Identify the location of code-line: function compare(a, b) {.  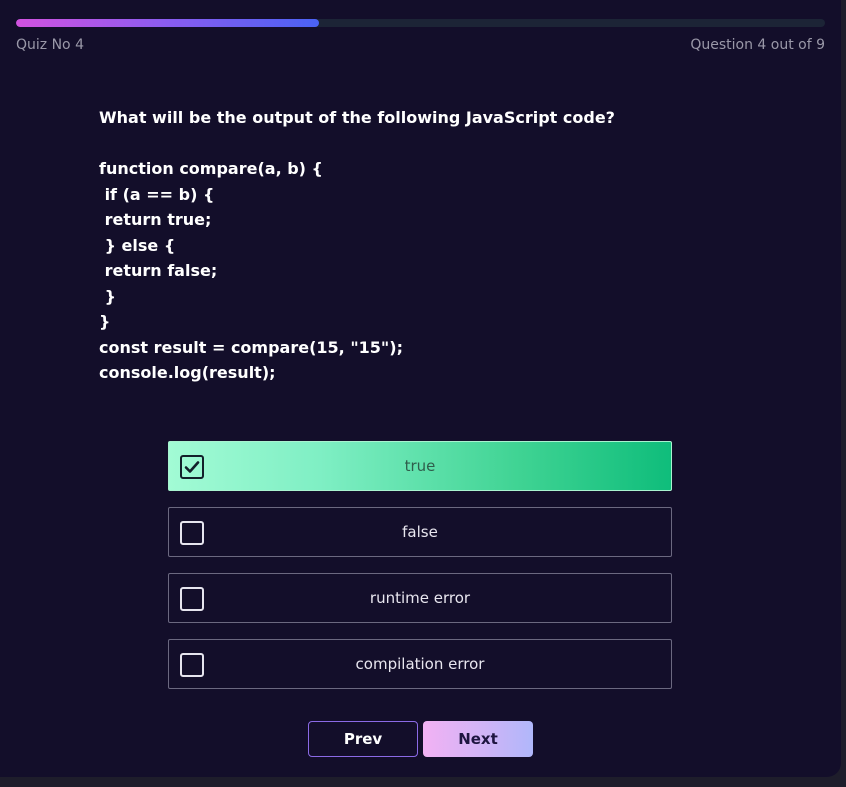
(211, 168).